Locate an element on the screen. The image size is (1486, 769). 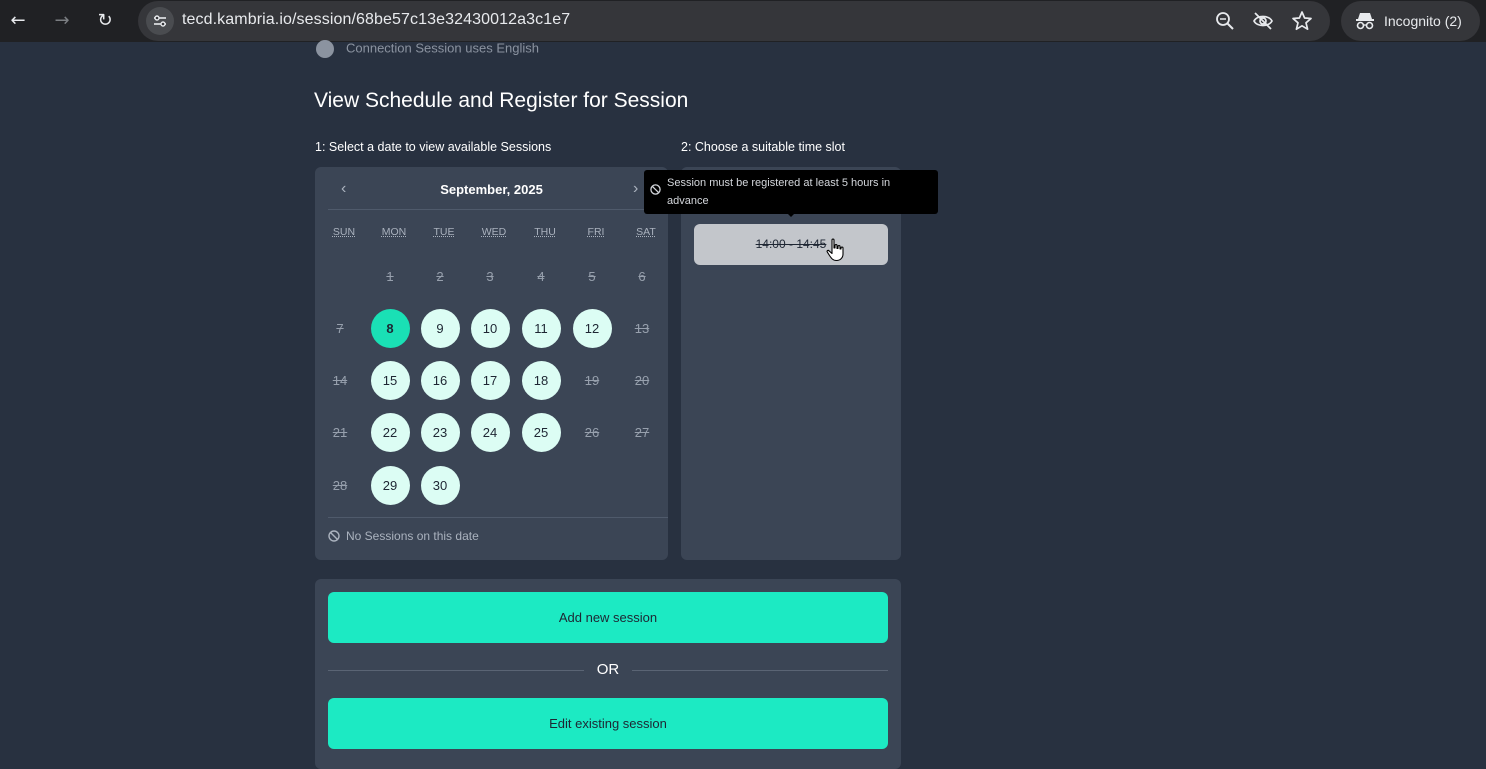
site-info-icon is located at coordinates (160, 21).